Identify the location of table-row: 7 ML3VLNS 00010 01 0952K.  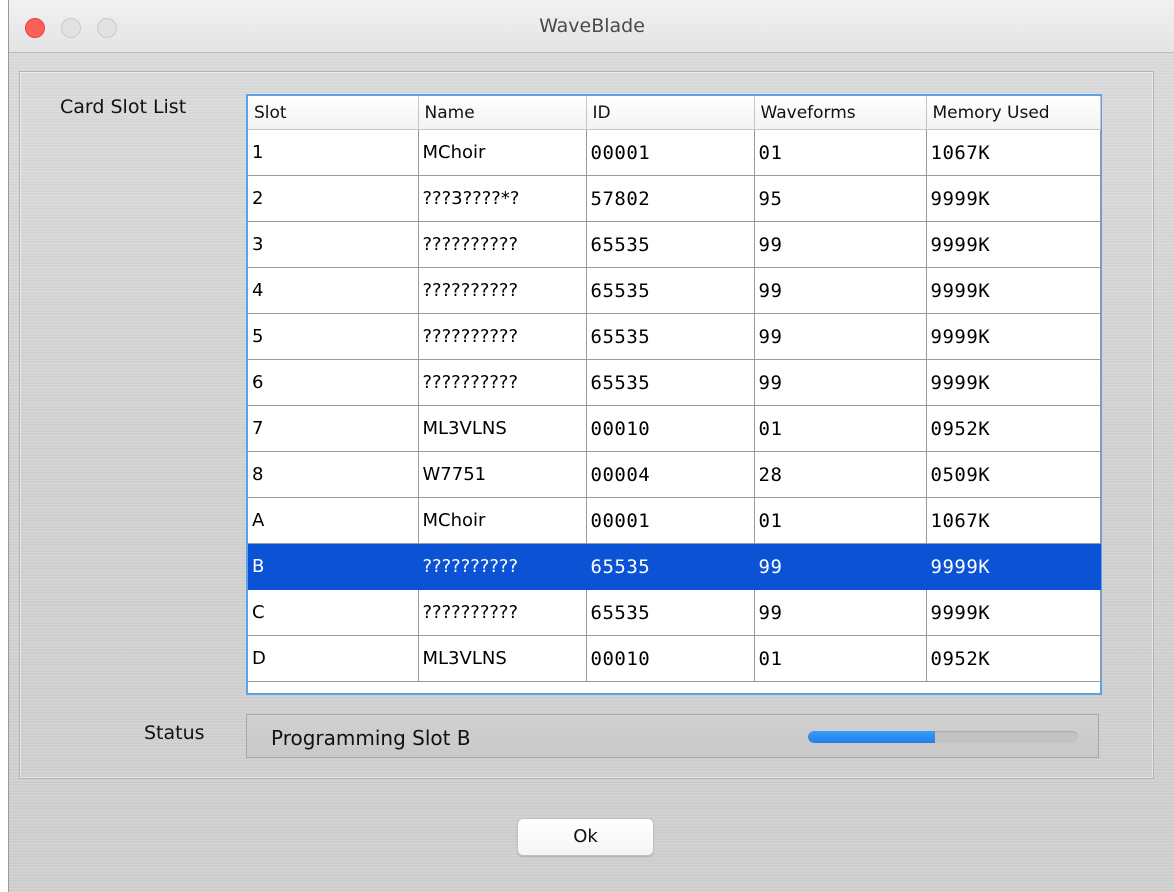
(674, 428).